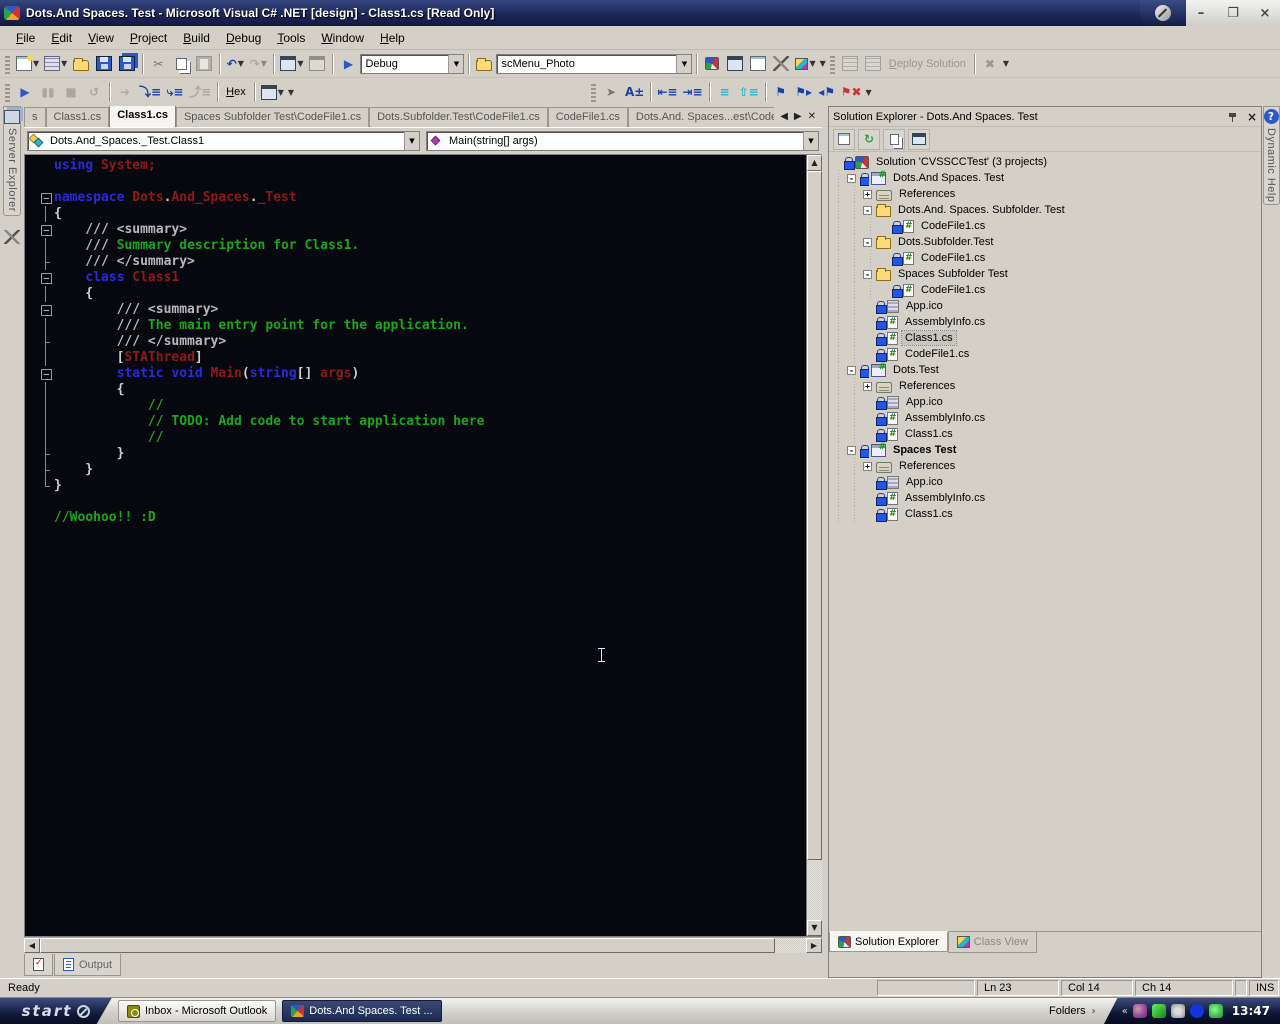 Image resolution: width=1280 pixels, height=1024 pixels. Describe the element at coordinates (94, 92) in the screenshot. I see `restart-button: ↺` at that location.